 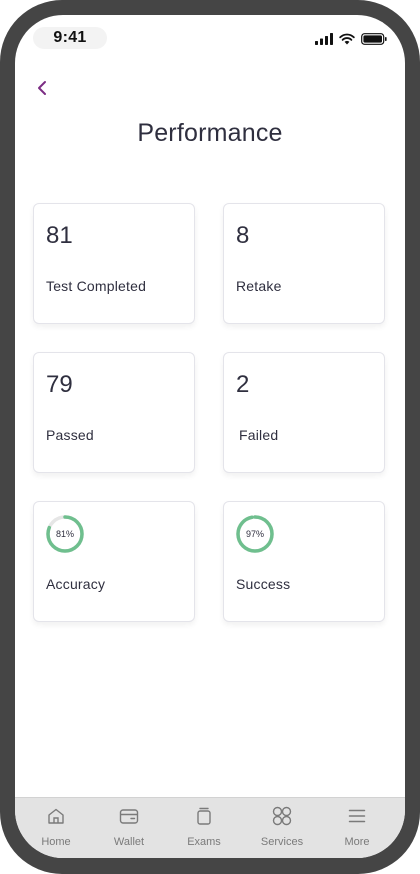 I want to click on services-icon, so click(x=282, y=816).